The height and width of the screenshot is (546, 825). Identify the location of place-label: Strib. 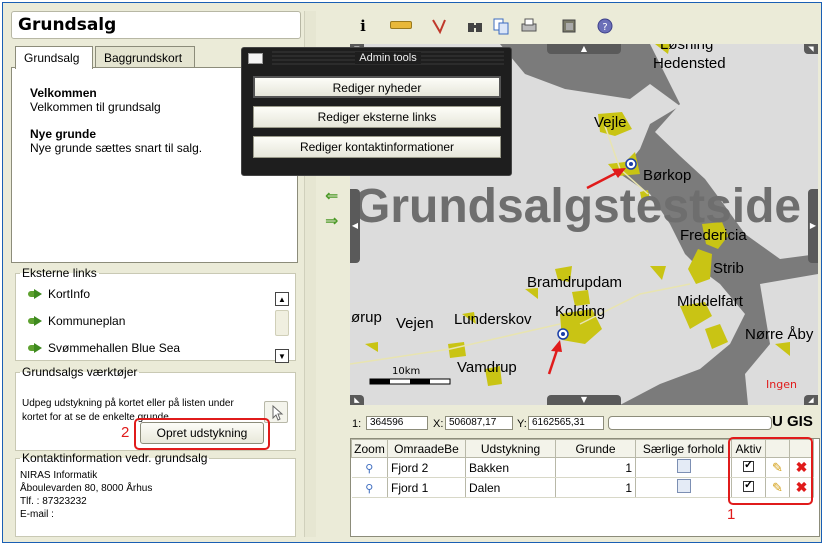
(728, 268).